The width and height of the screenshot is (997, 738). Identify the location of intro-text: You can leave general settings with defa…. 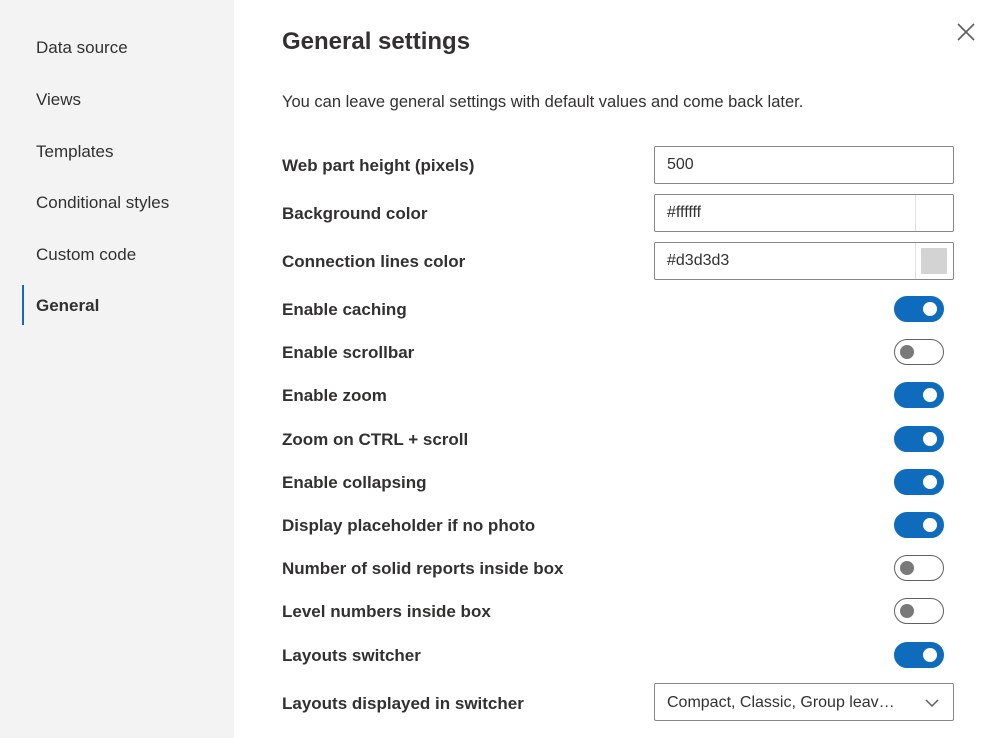
(543, 102).